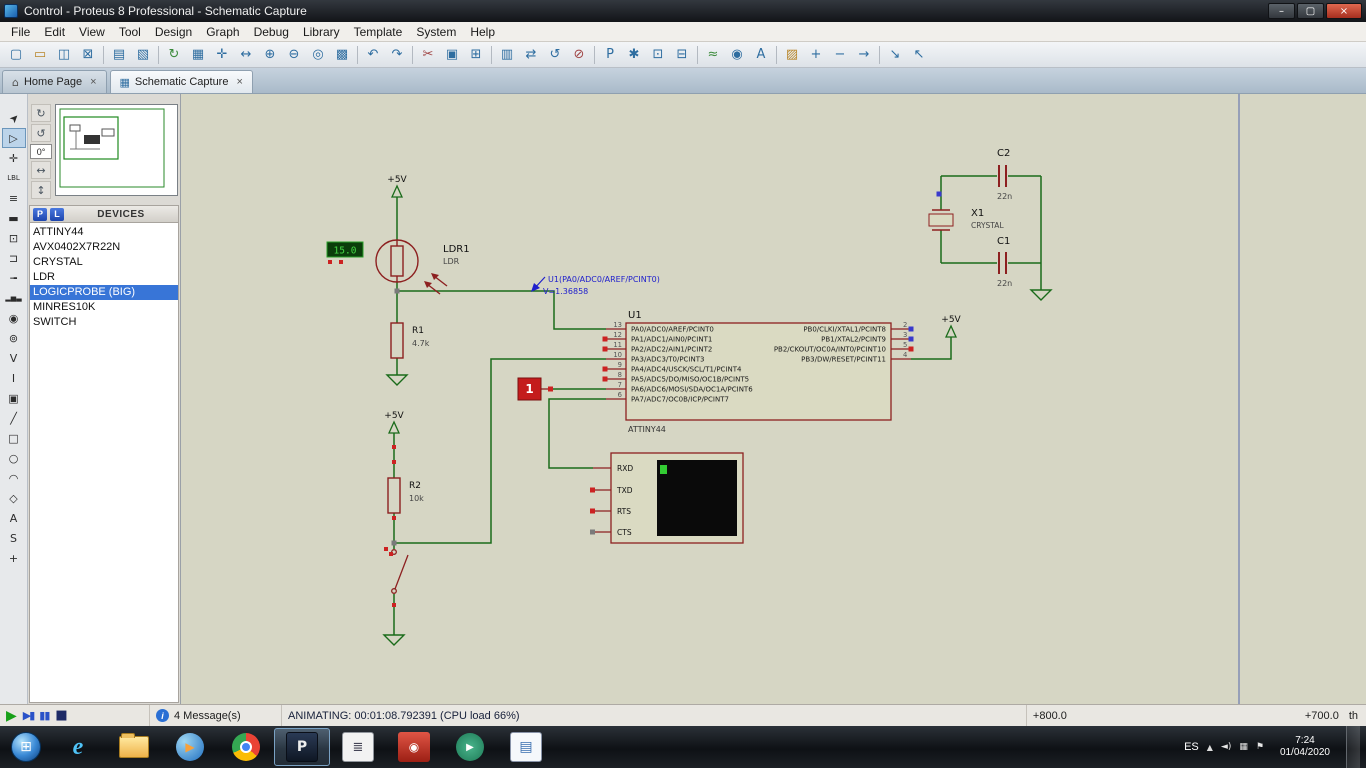  Describe the element at coordinates (239, 82) in the screenshot. I see `tab-schematic-close-icon: ×` at that location.